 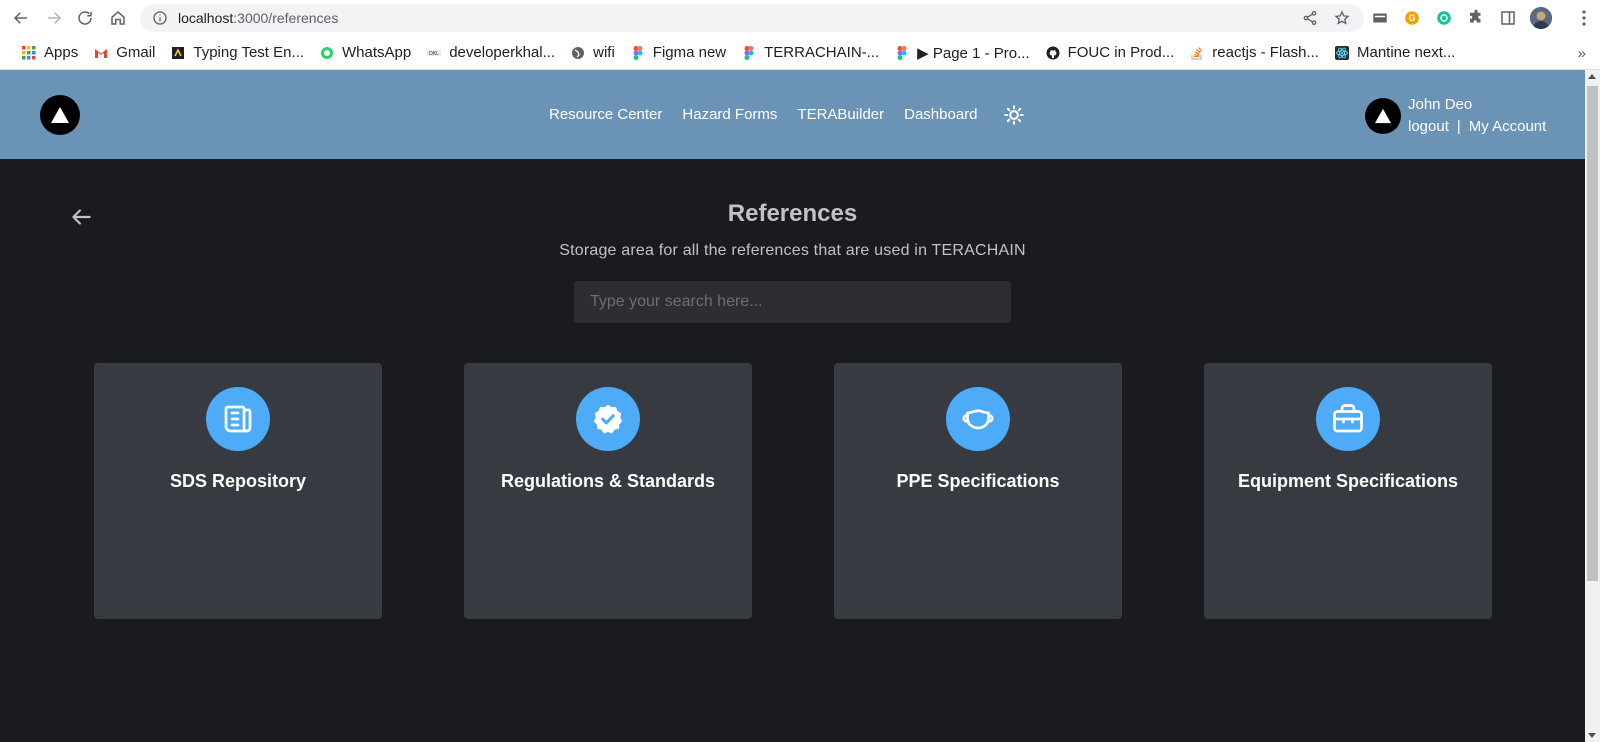 I want to click on svg-text: G, so click(x=1411, y=18).